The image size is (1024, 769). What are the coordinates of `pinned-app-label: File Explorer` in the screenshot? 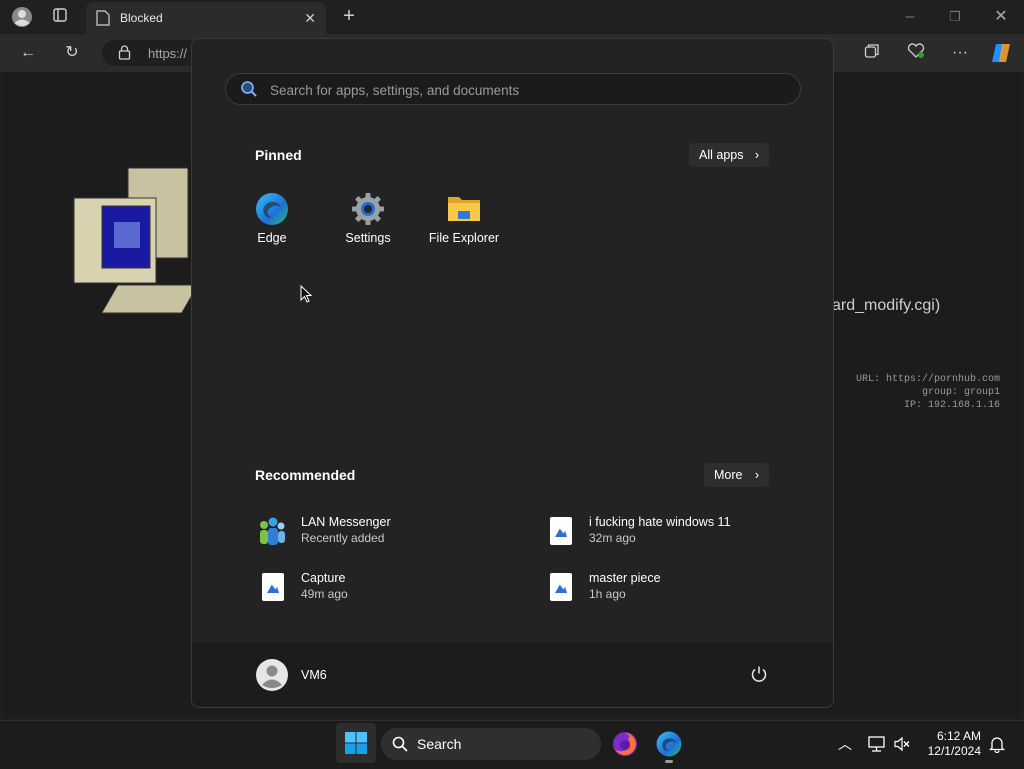 It's located at (464, 238).